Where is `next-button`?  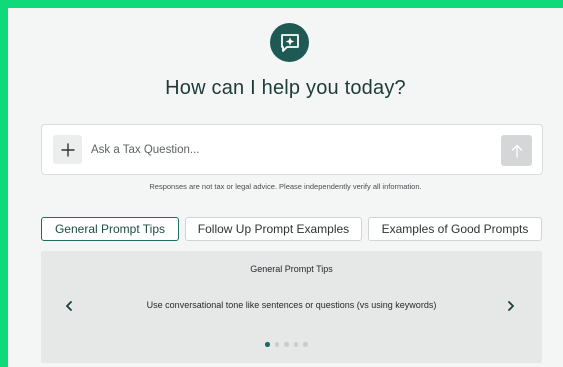 next-button is located at coordinates (511, 306).